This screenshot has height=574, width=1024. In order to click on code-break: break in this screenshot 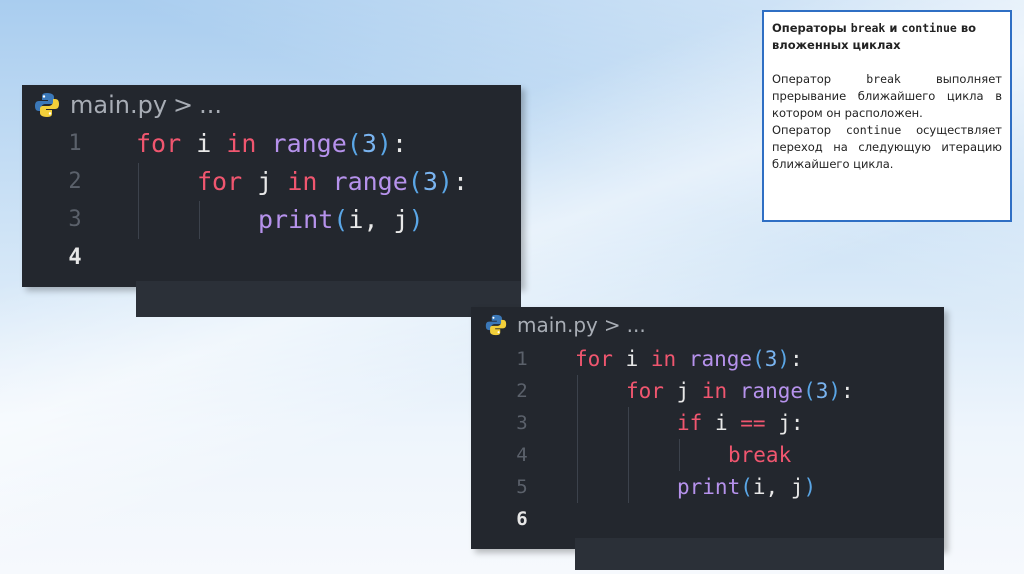, I will do `click(883, 79)`.